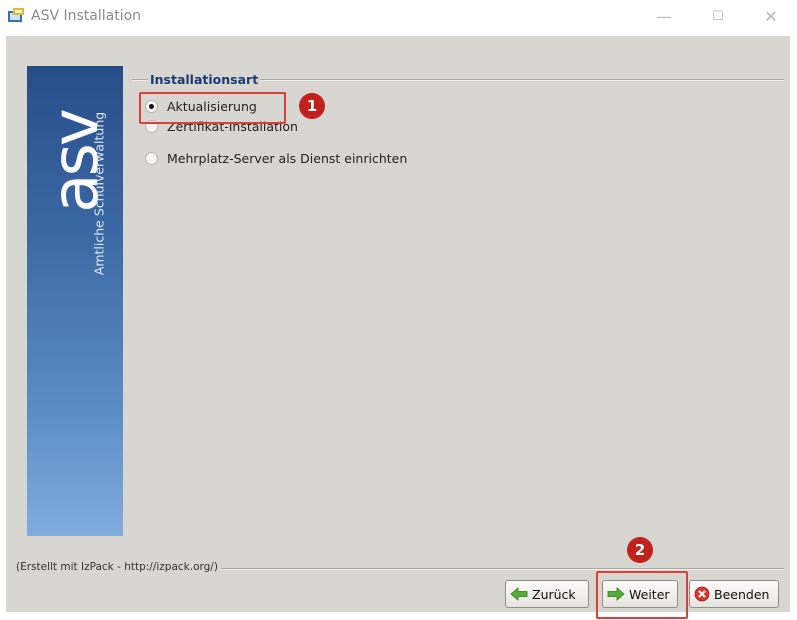 The image size is (797, 620). What do you see at coordinates (204, 79) in the screenshot?
I see `group-title: Installationsart` at bounding box center [204, 79].